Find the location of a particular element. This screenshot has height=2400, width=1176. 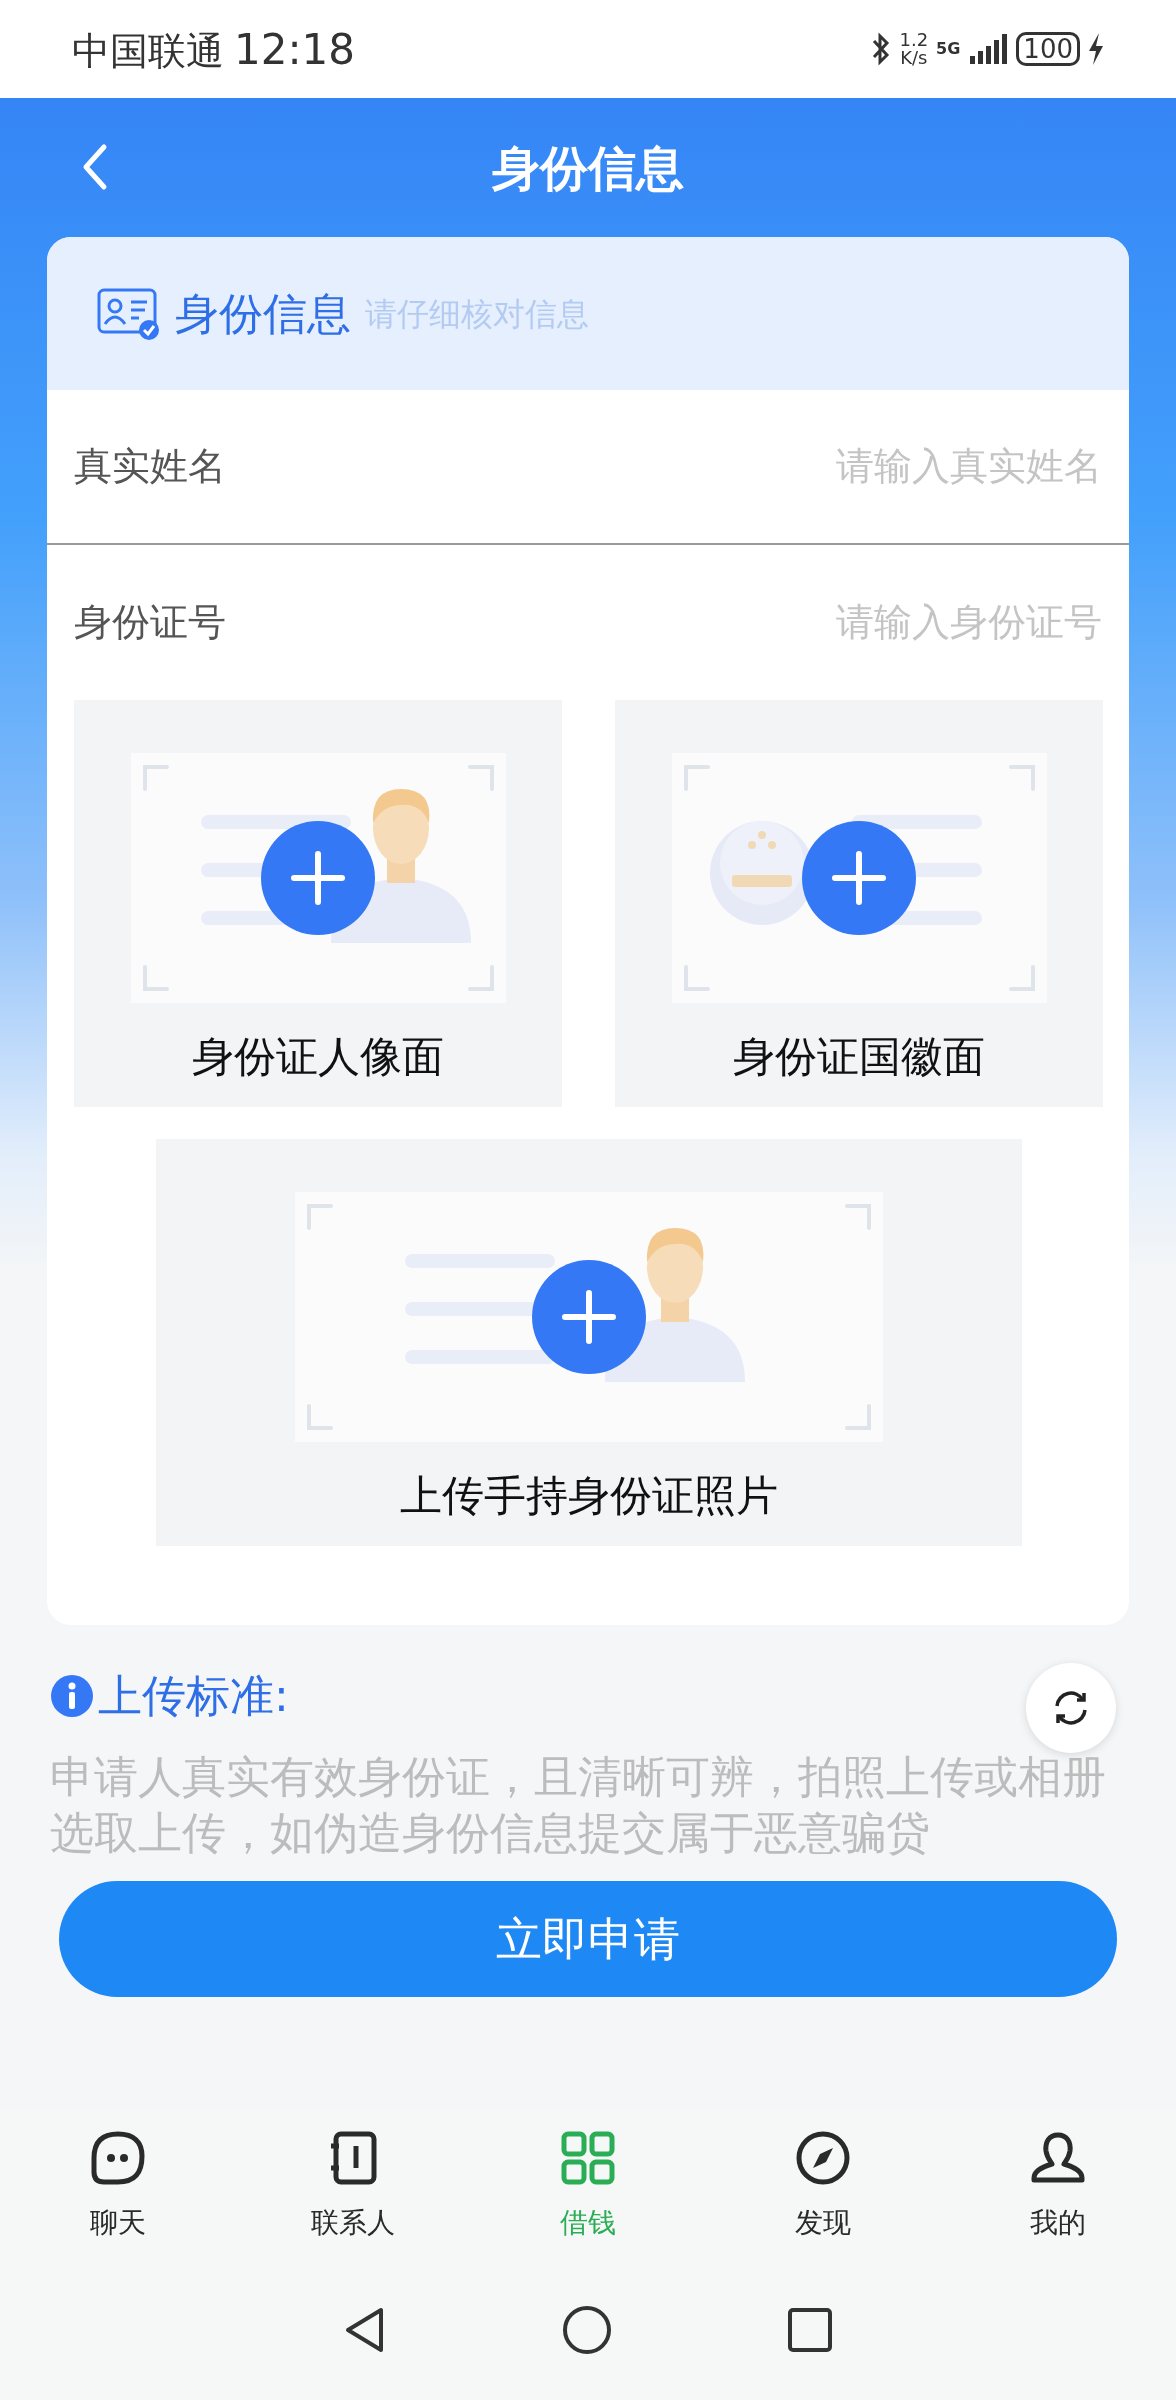

tab-item: 发现 is located at coordinates (823, 2200).